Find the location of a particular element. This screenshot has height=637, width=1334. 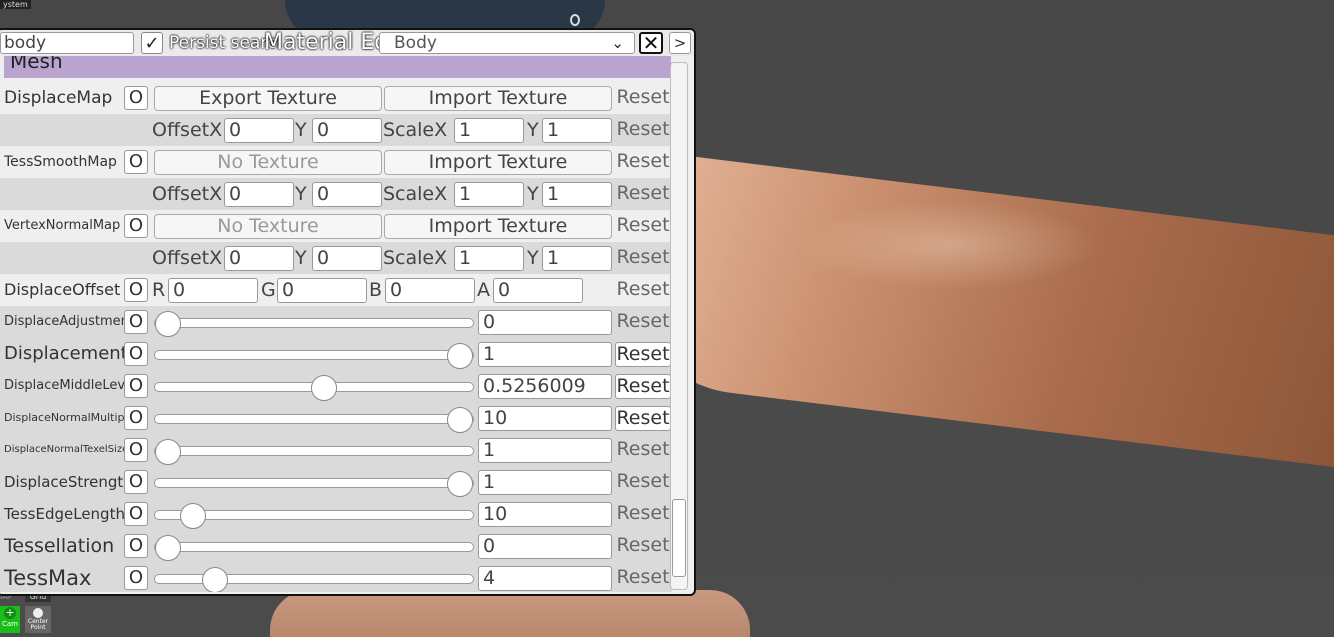

property-label: DisplaceStrength is located at coordinates (68, 482).